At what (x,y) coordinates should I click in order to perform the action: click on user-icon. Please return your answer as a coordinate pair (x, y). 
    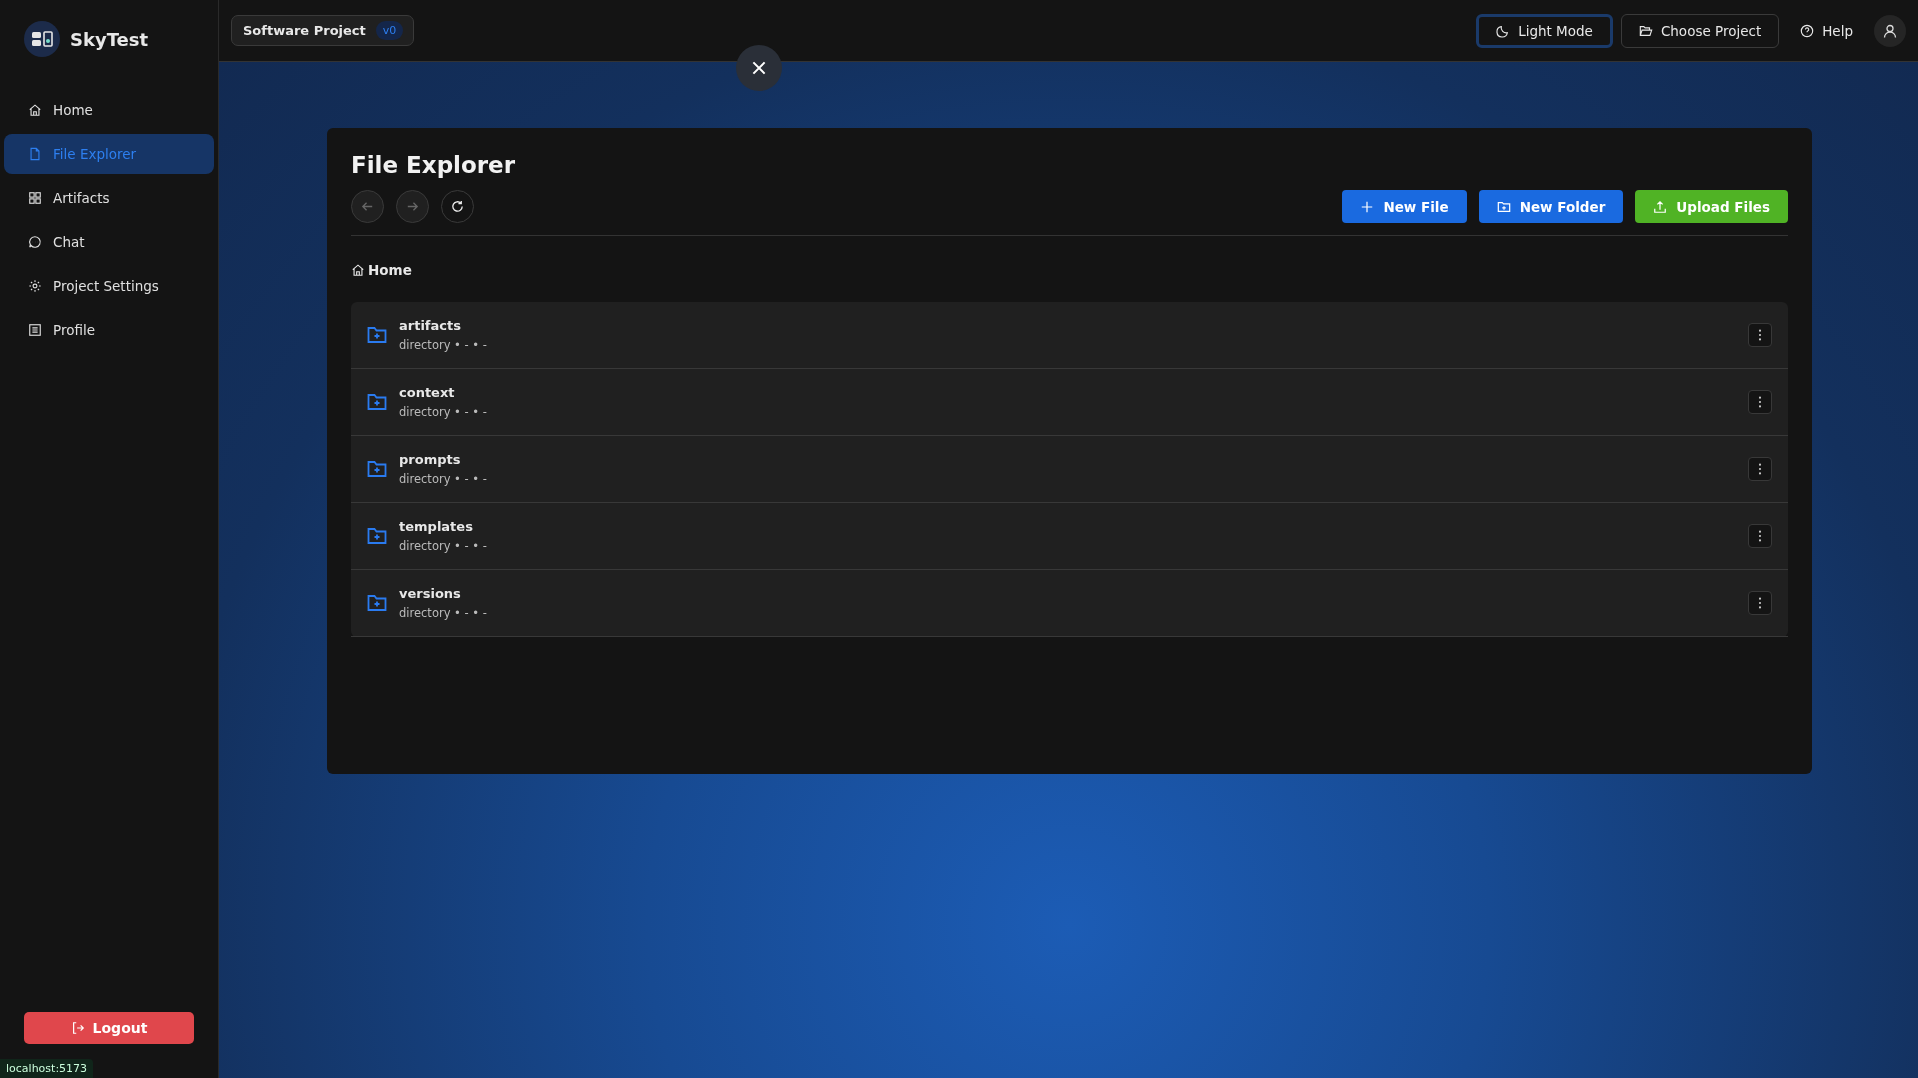
    Looking at the image, I should click on (1890, 30).